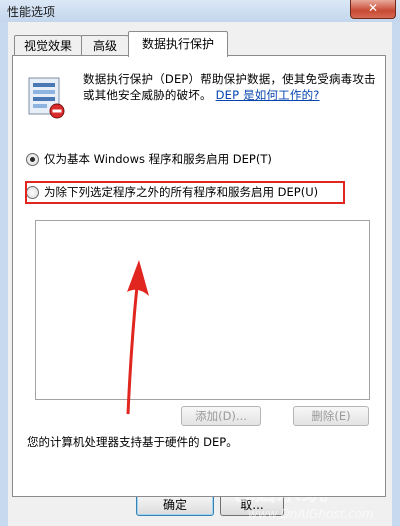  Describe the element at coordinates (4, 274) in the screenshot. I see `window-frame-left` at that location.